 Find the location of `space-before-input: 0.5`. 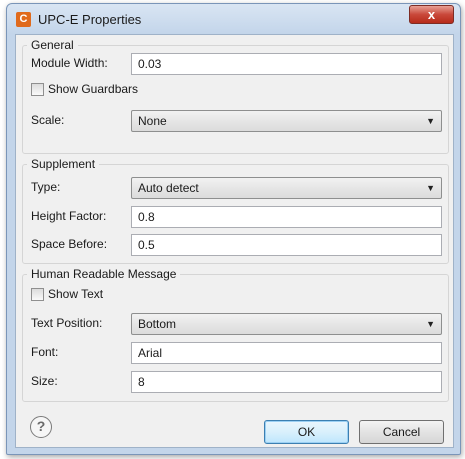

space-before-input: 0.5 is located at coordinates (286, 245).